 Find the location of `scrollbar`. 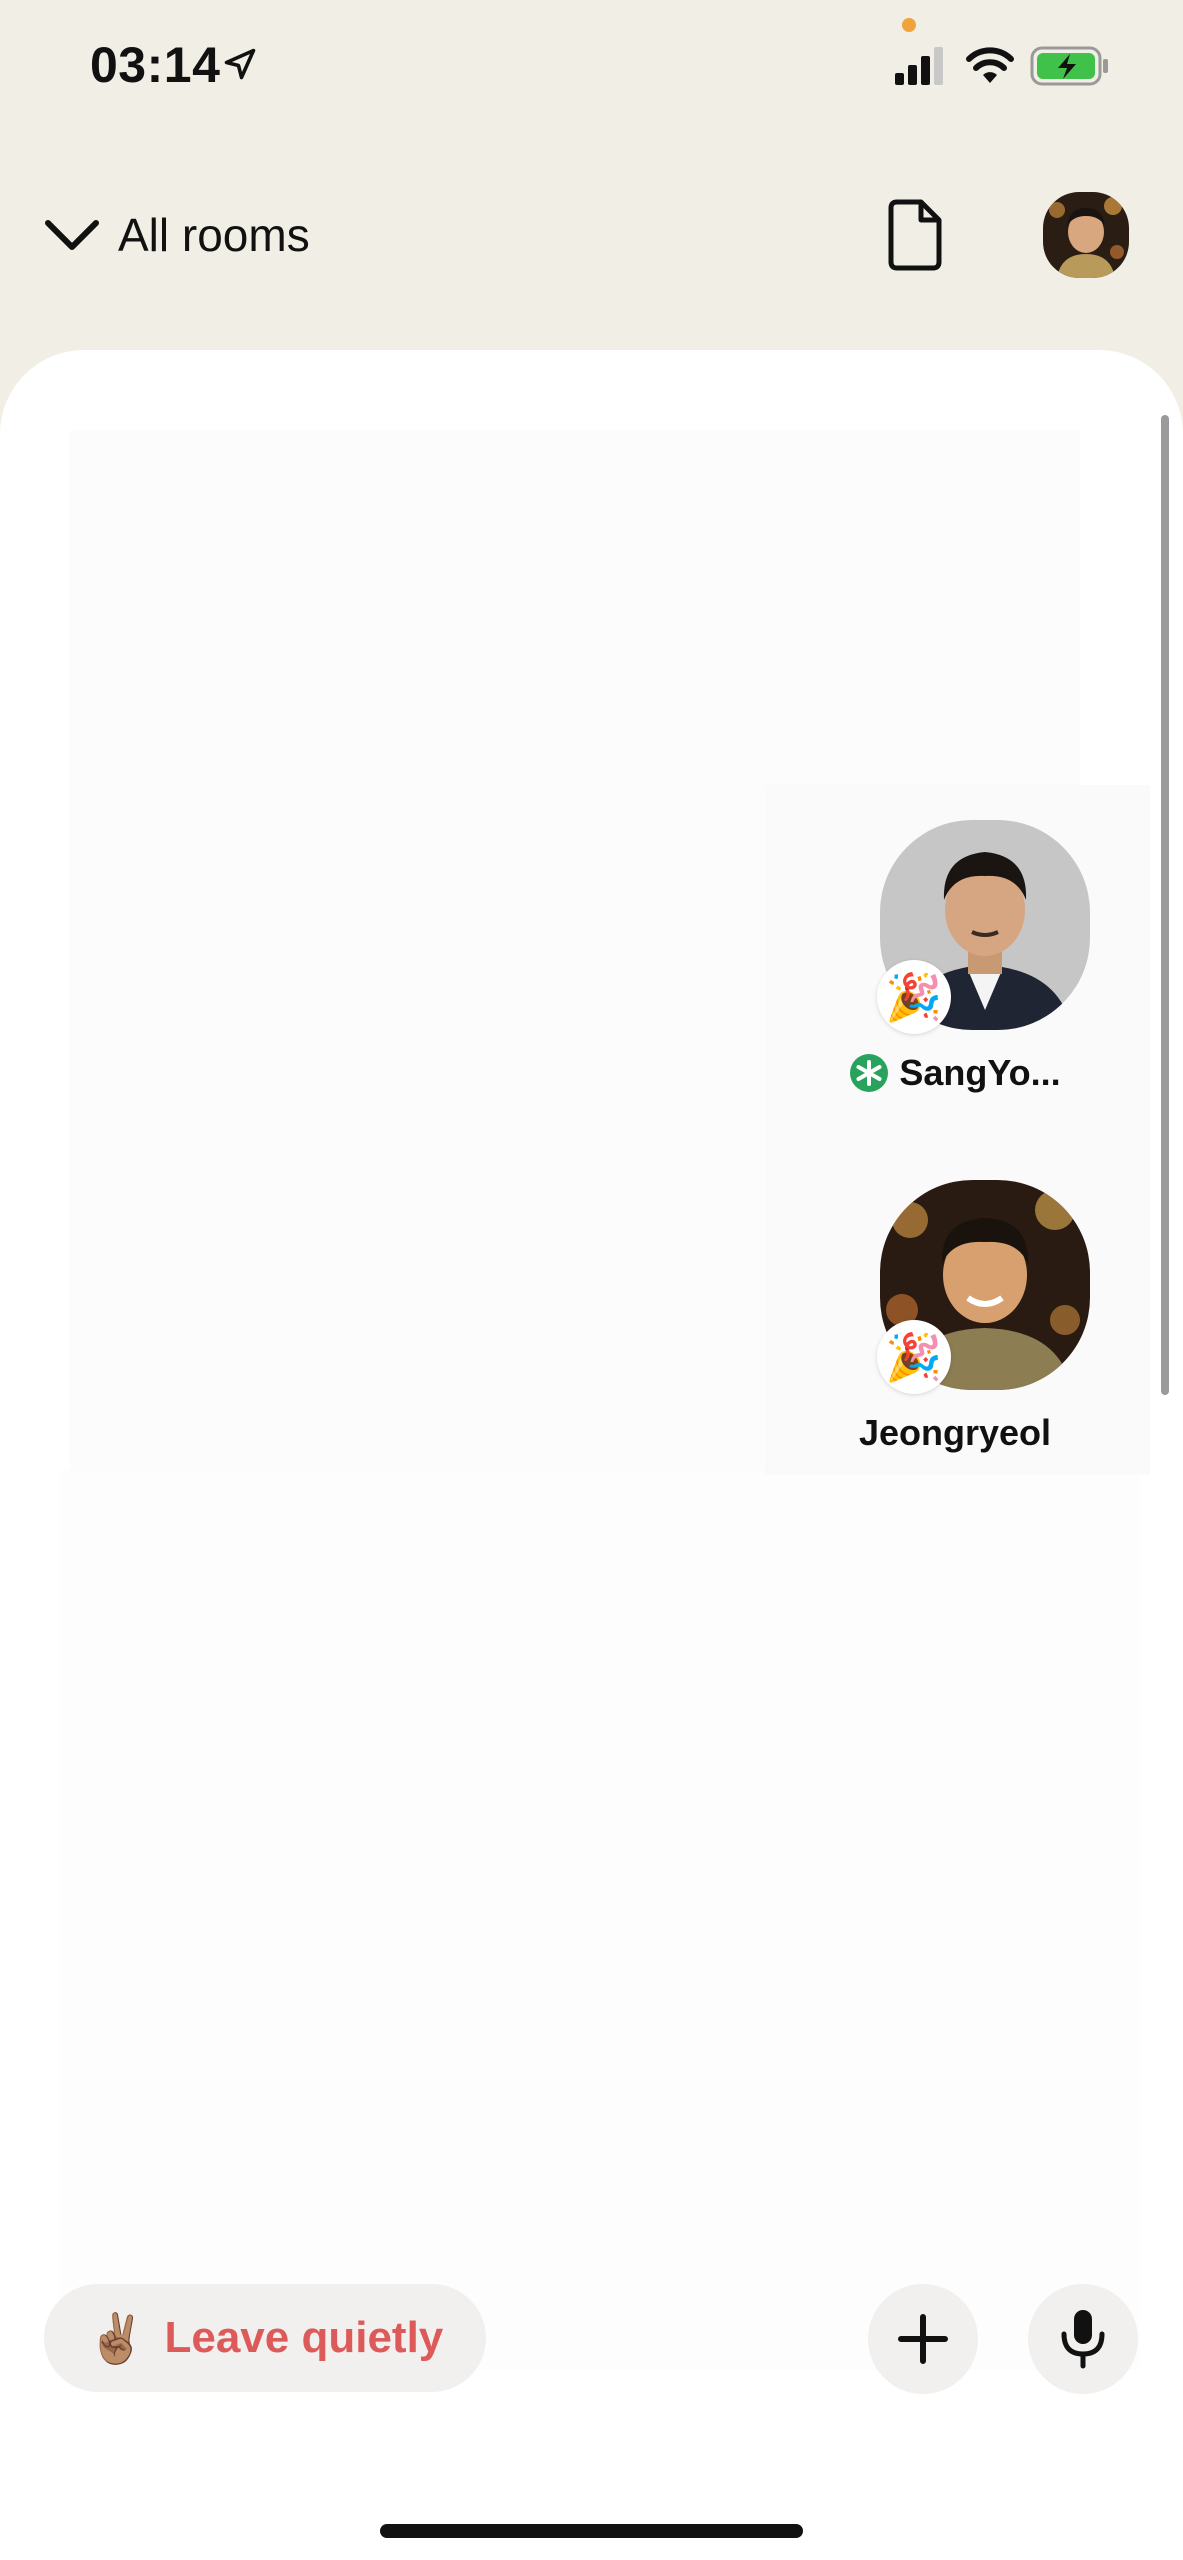

scrollbar is located at coordinates (1165, 905).